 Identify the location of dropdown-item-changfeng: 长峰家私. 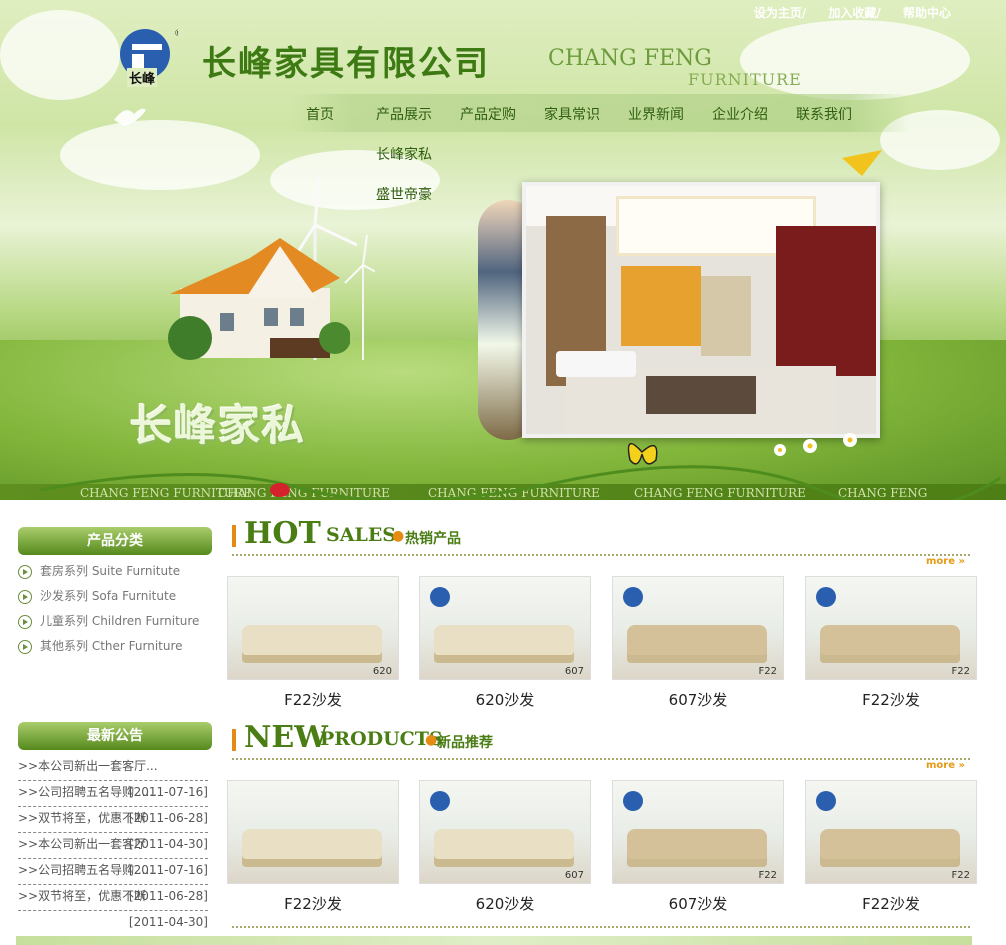
(404, 154).